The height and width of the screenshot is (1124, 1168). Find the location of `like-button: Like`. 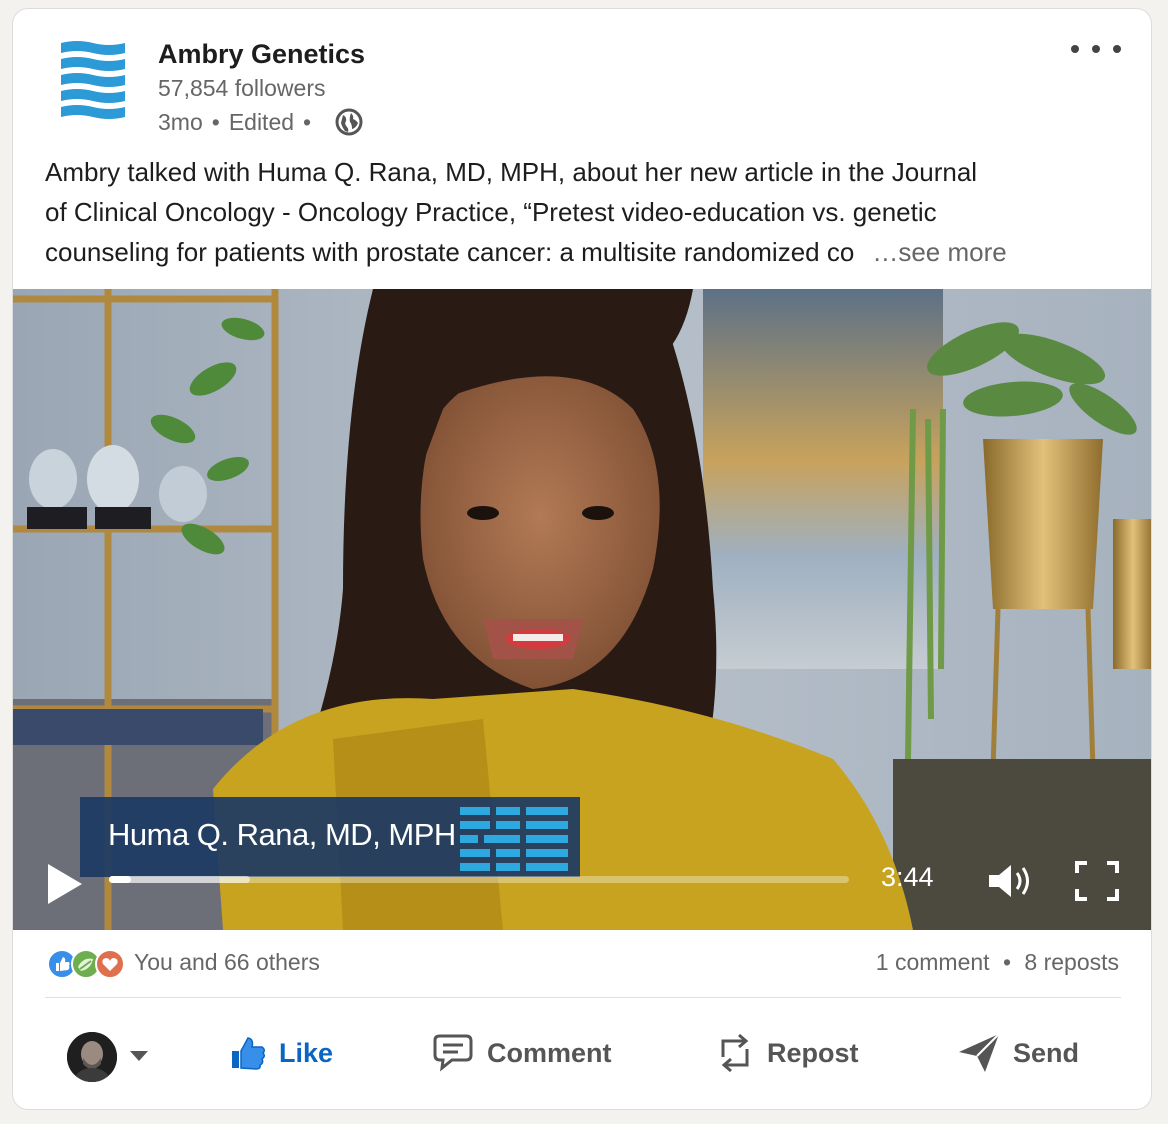

like-button: Like is located at coordinates (281, 1053).